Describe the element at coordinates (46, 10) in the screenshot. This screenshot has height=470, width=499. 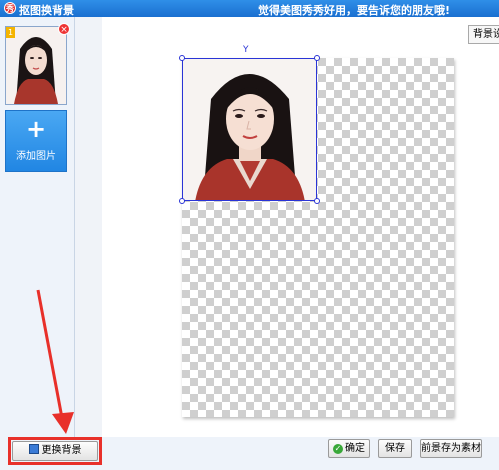
I see `window-title: 抠图换背景` at that location.